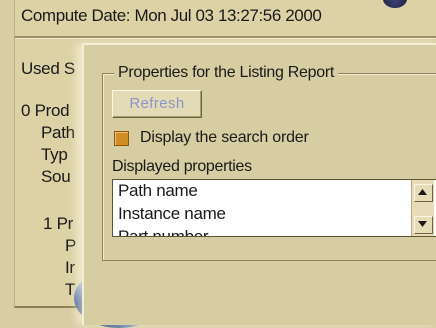 The width and height of the screenshot is (436, 328). What do you see at coordinates (423, 225) in the screenshot?
I see `scroll-down-arrow-icon` at bounding box center [423, 225].